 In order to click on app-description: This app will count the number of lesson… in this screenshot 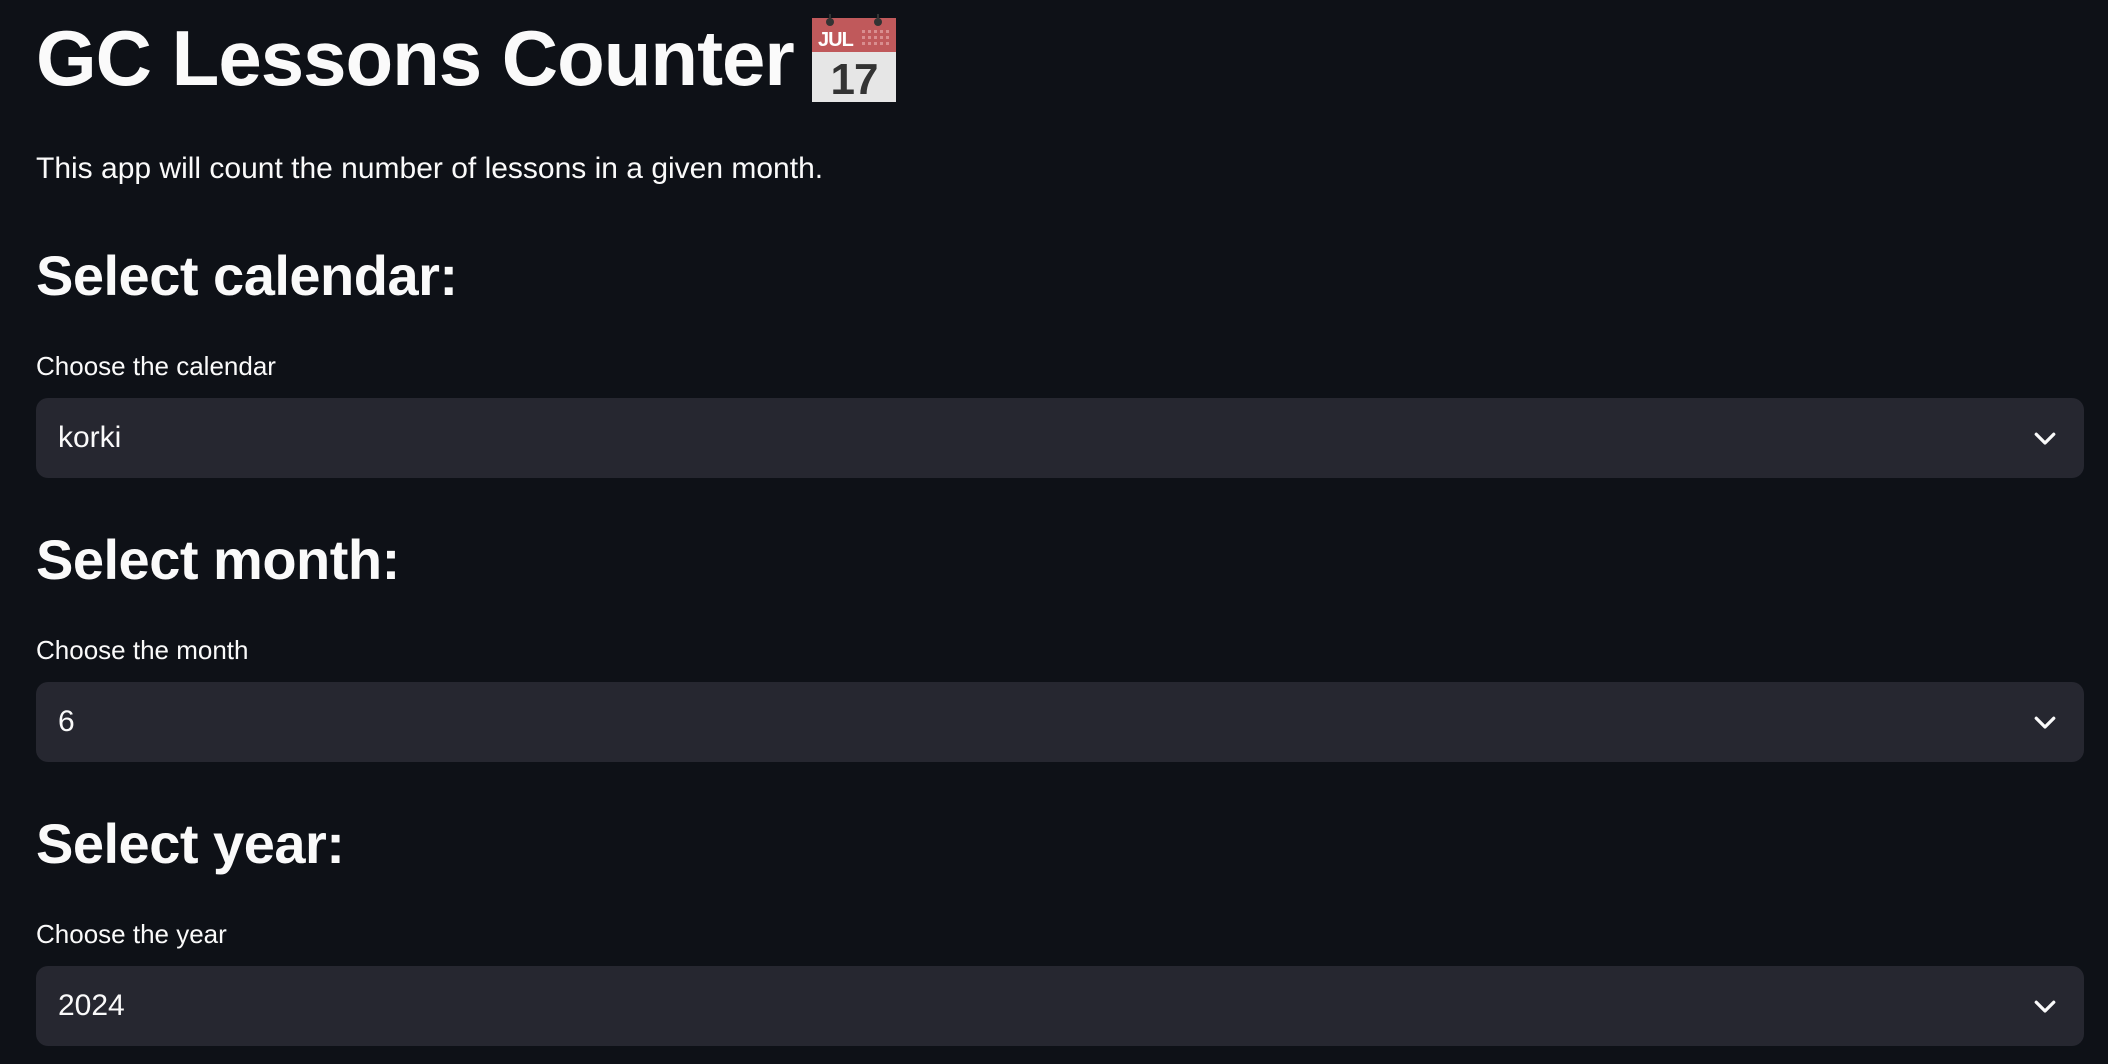, I will do `click(430, 168)`.